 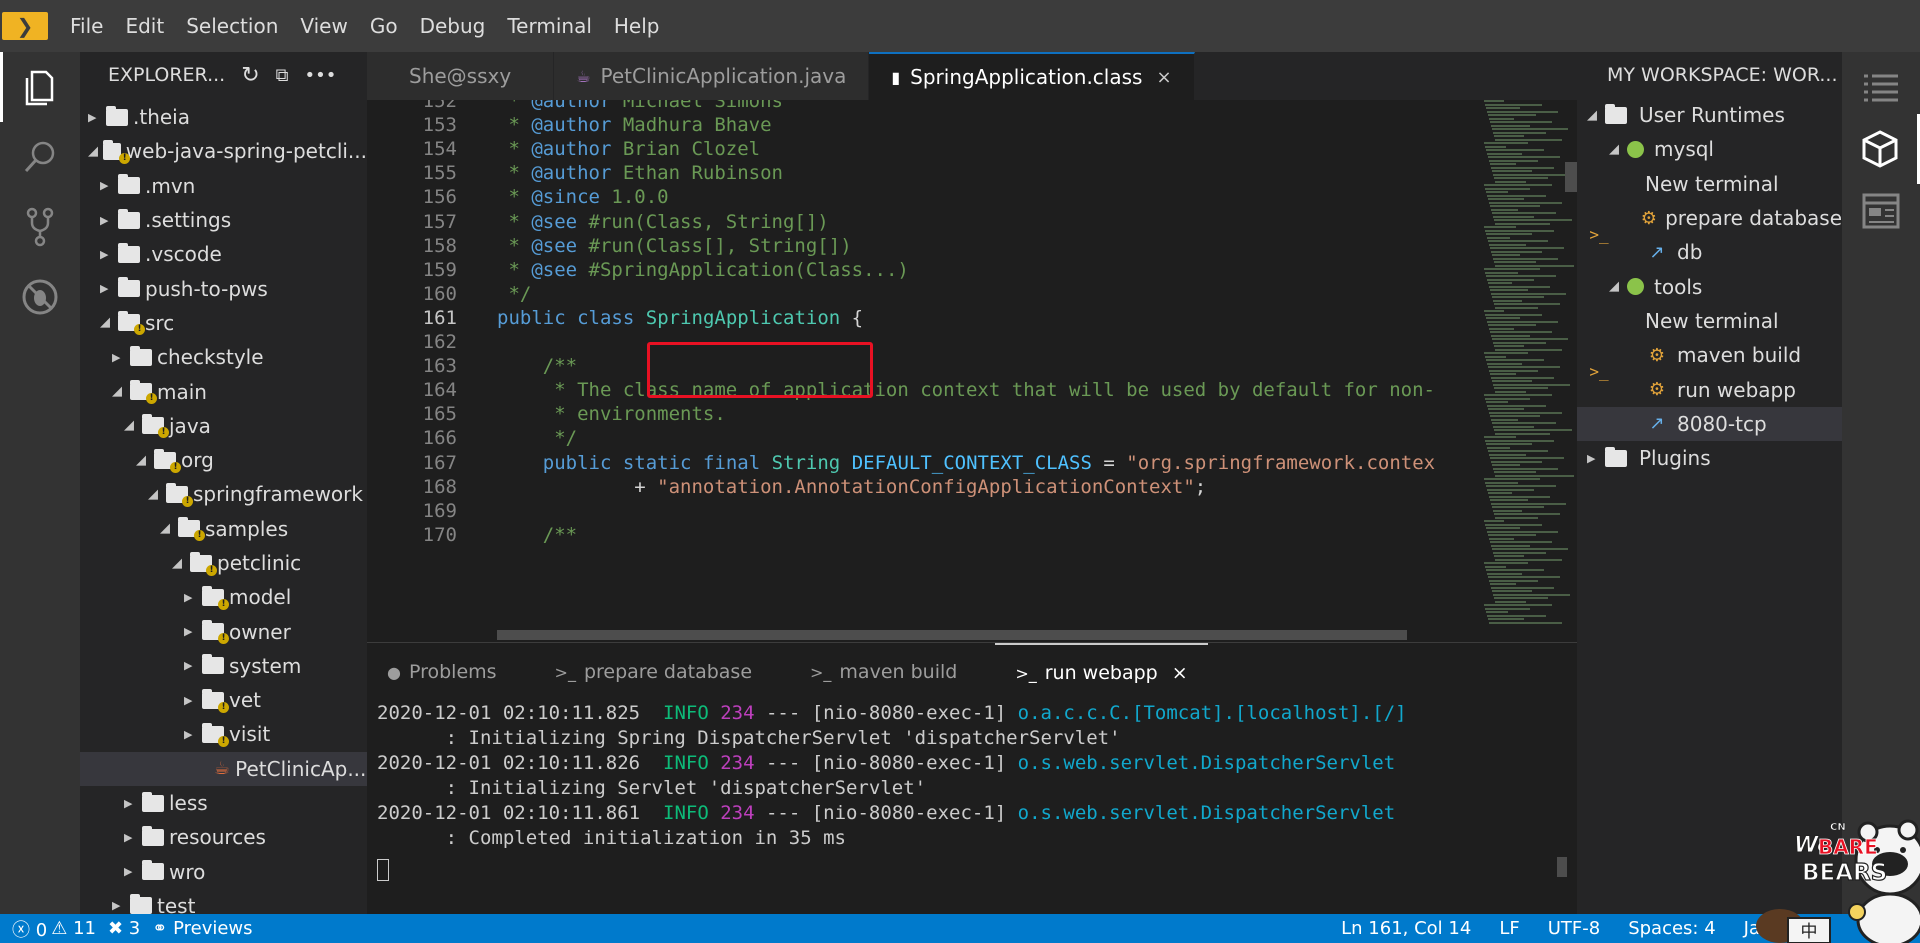 I want to click on tools-status: ✖ 3, so click(x=124, y=928).